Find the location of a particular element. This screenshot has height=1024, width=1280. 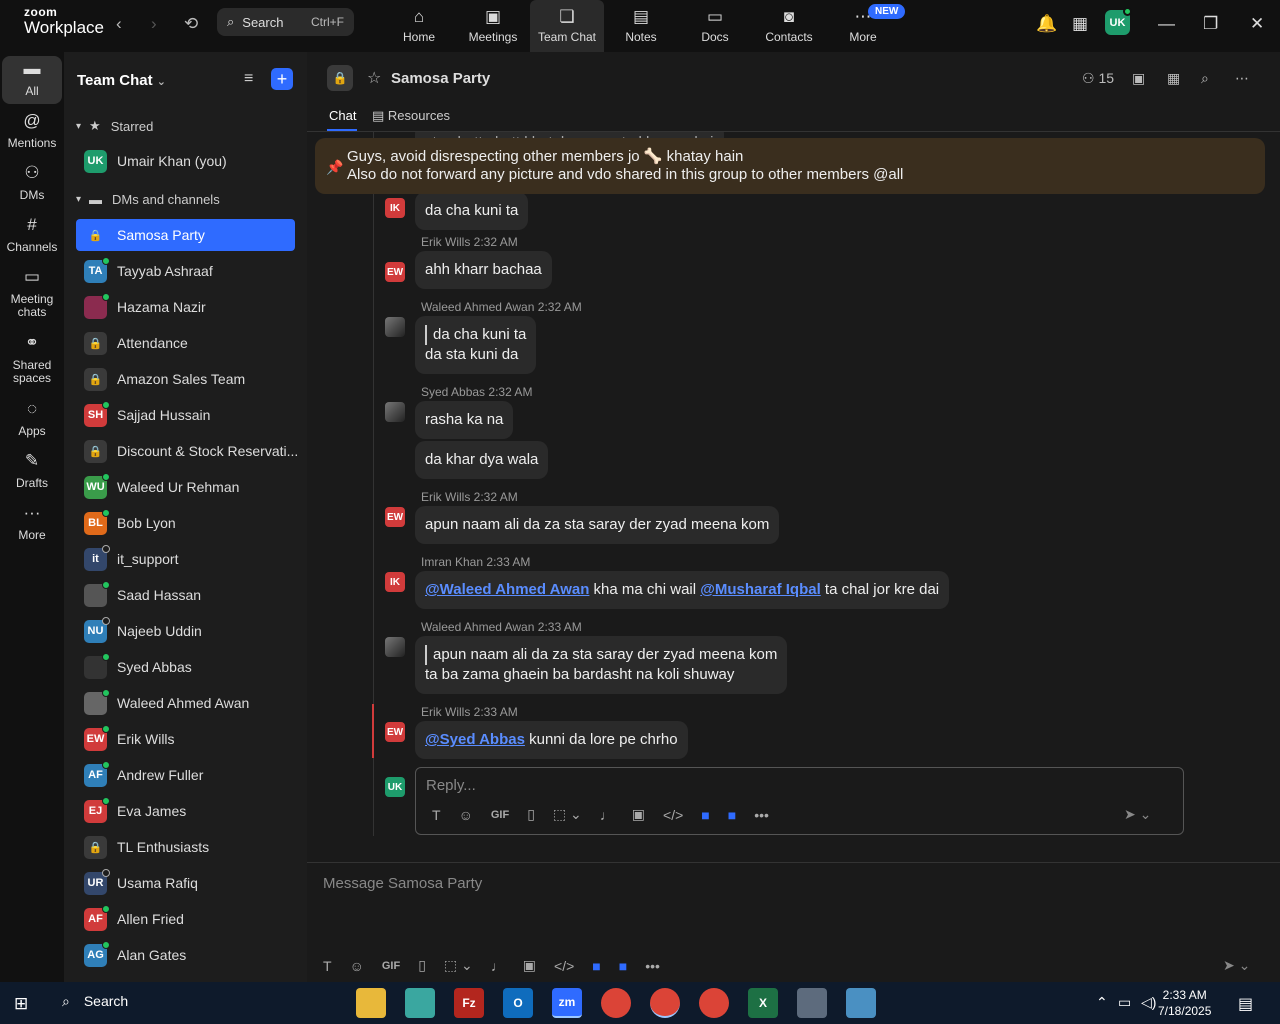

restore-icon: ❐ is located at coordinates (1210, 24).